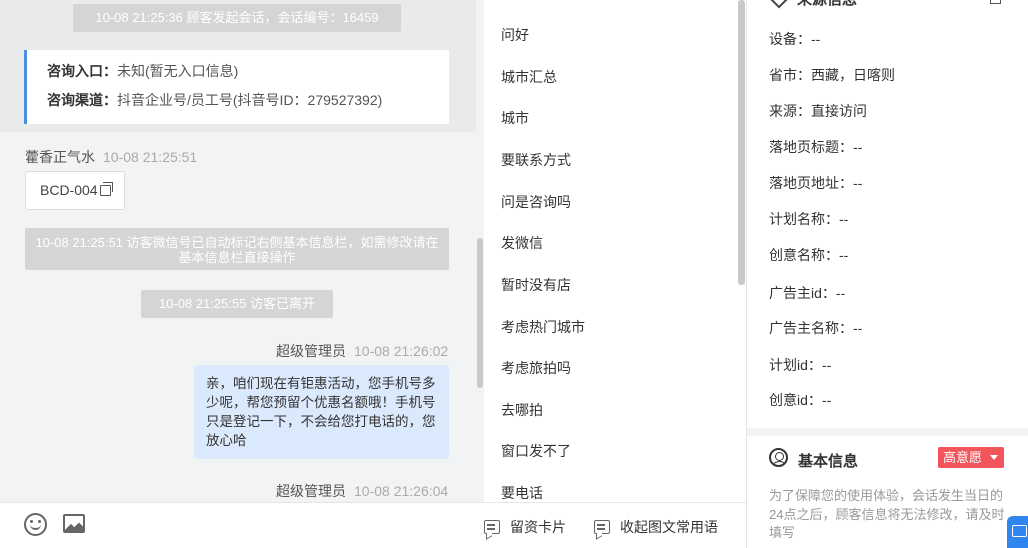  What do you see at coordinates (795, 400) in the screenshot?
I see `field-label: 创意id：` at bounding box center [795, 400].